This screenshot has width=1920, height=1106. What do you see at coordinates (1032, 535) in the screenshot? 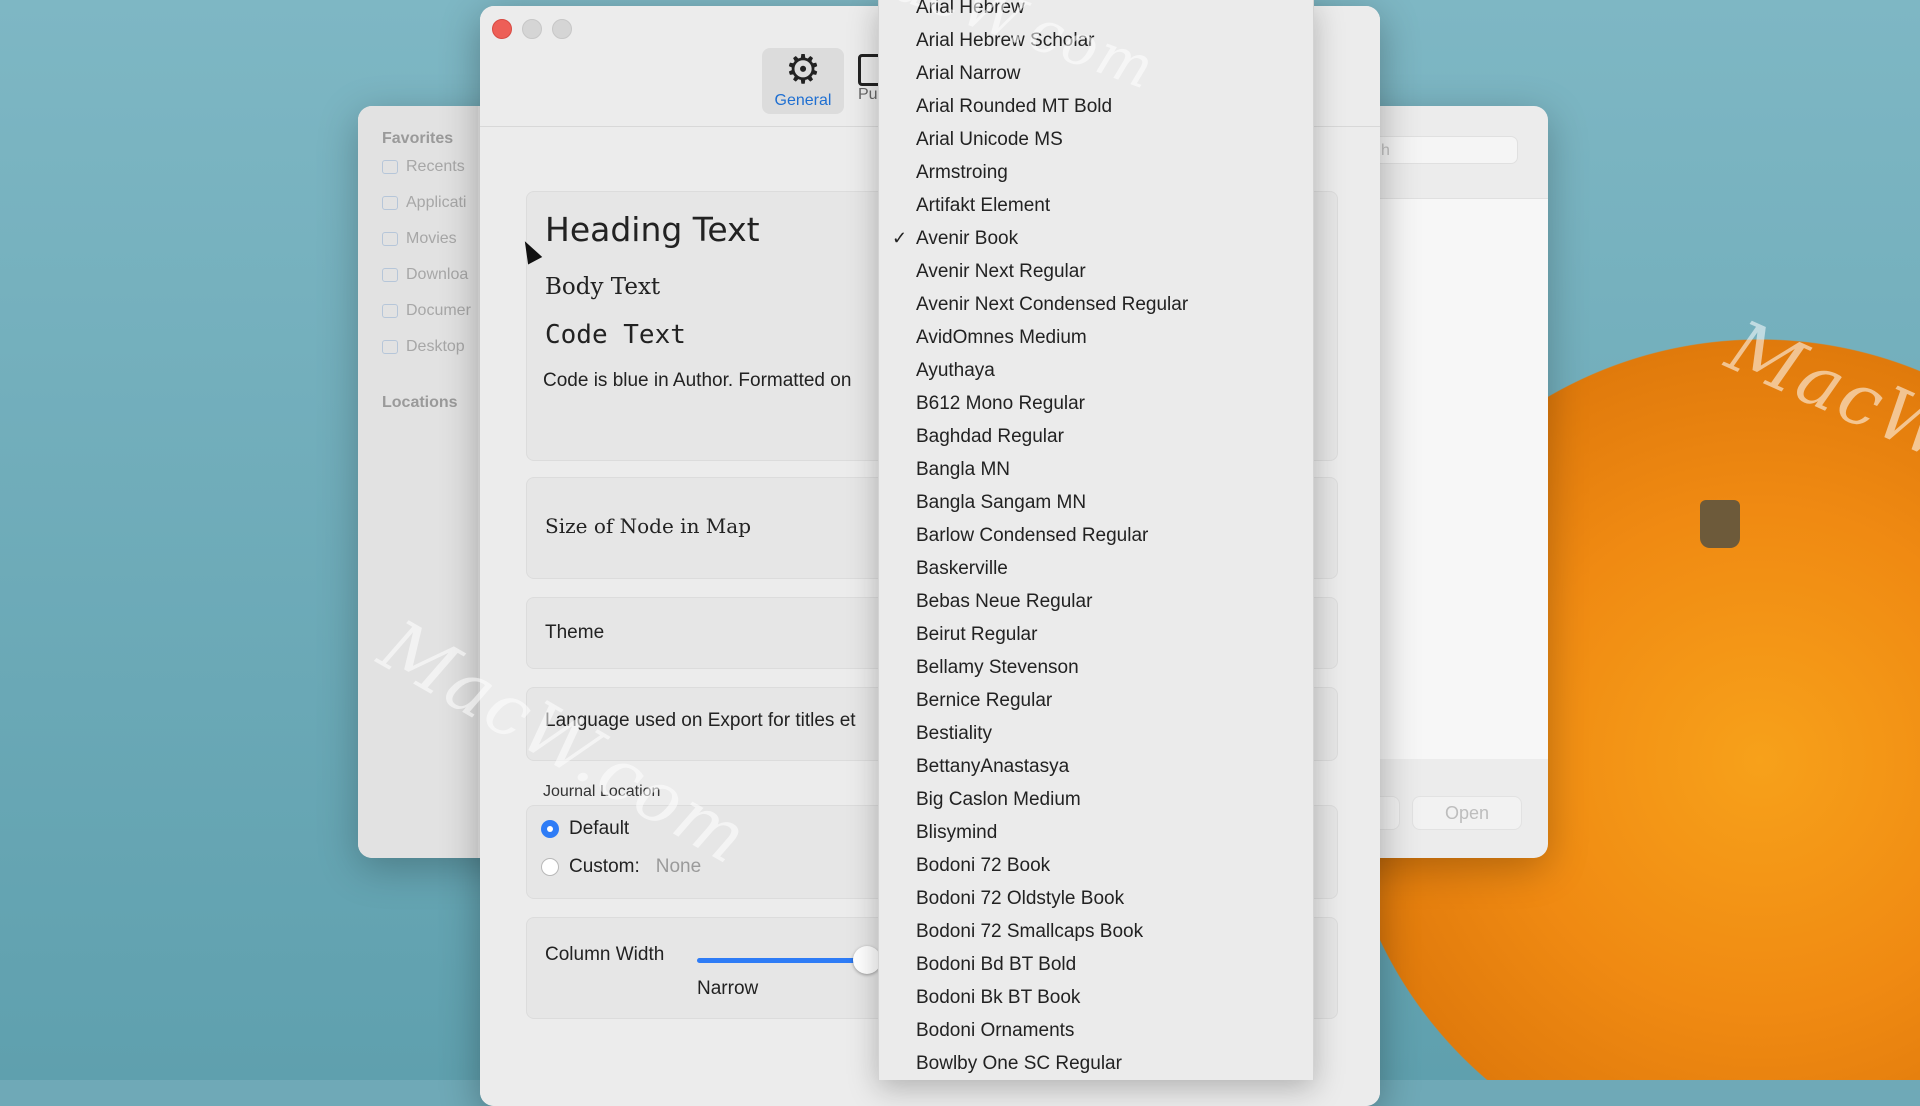
I see `font-menu-item-label: Barlow Condensed Regular` at bounding box center [1032, 535].